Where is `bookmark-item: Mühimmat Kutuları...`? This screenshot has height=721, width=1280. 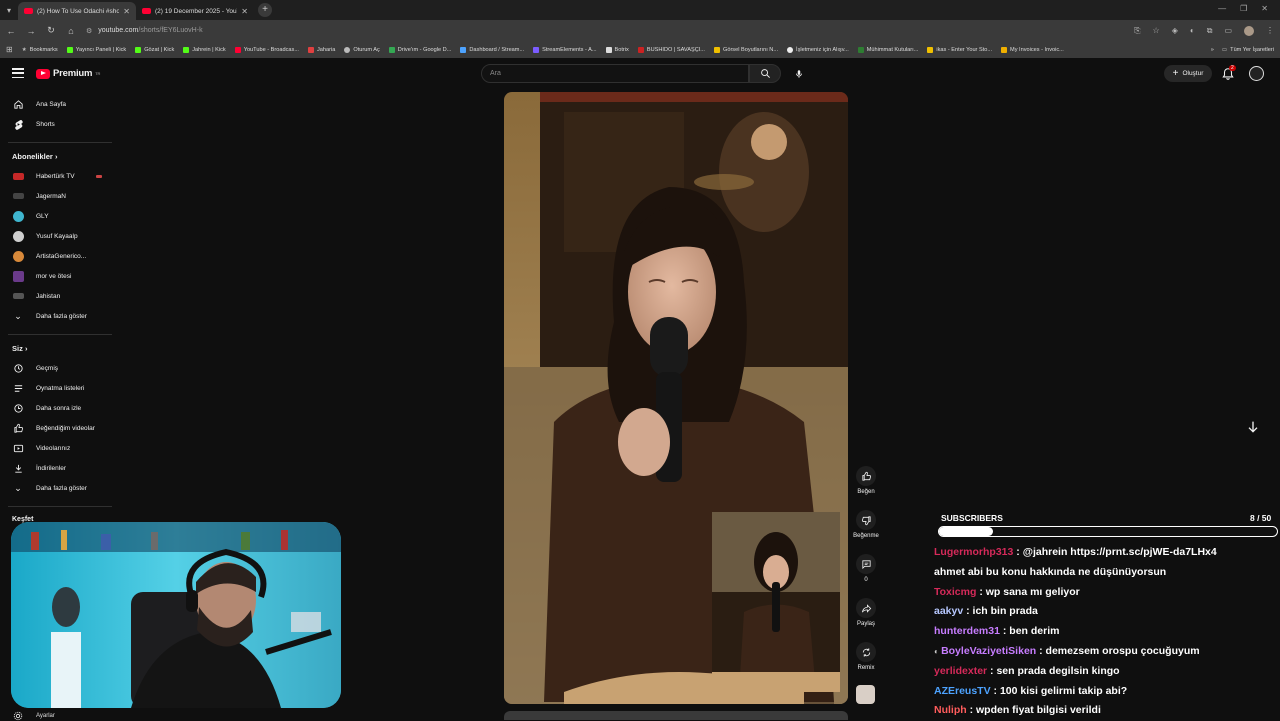 bookmark-item: Mühimmat Kutuları... is located at coordinates (887, 49).